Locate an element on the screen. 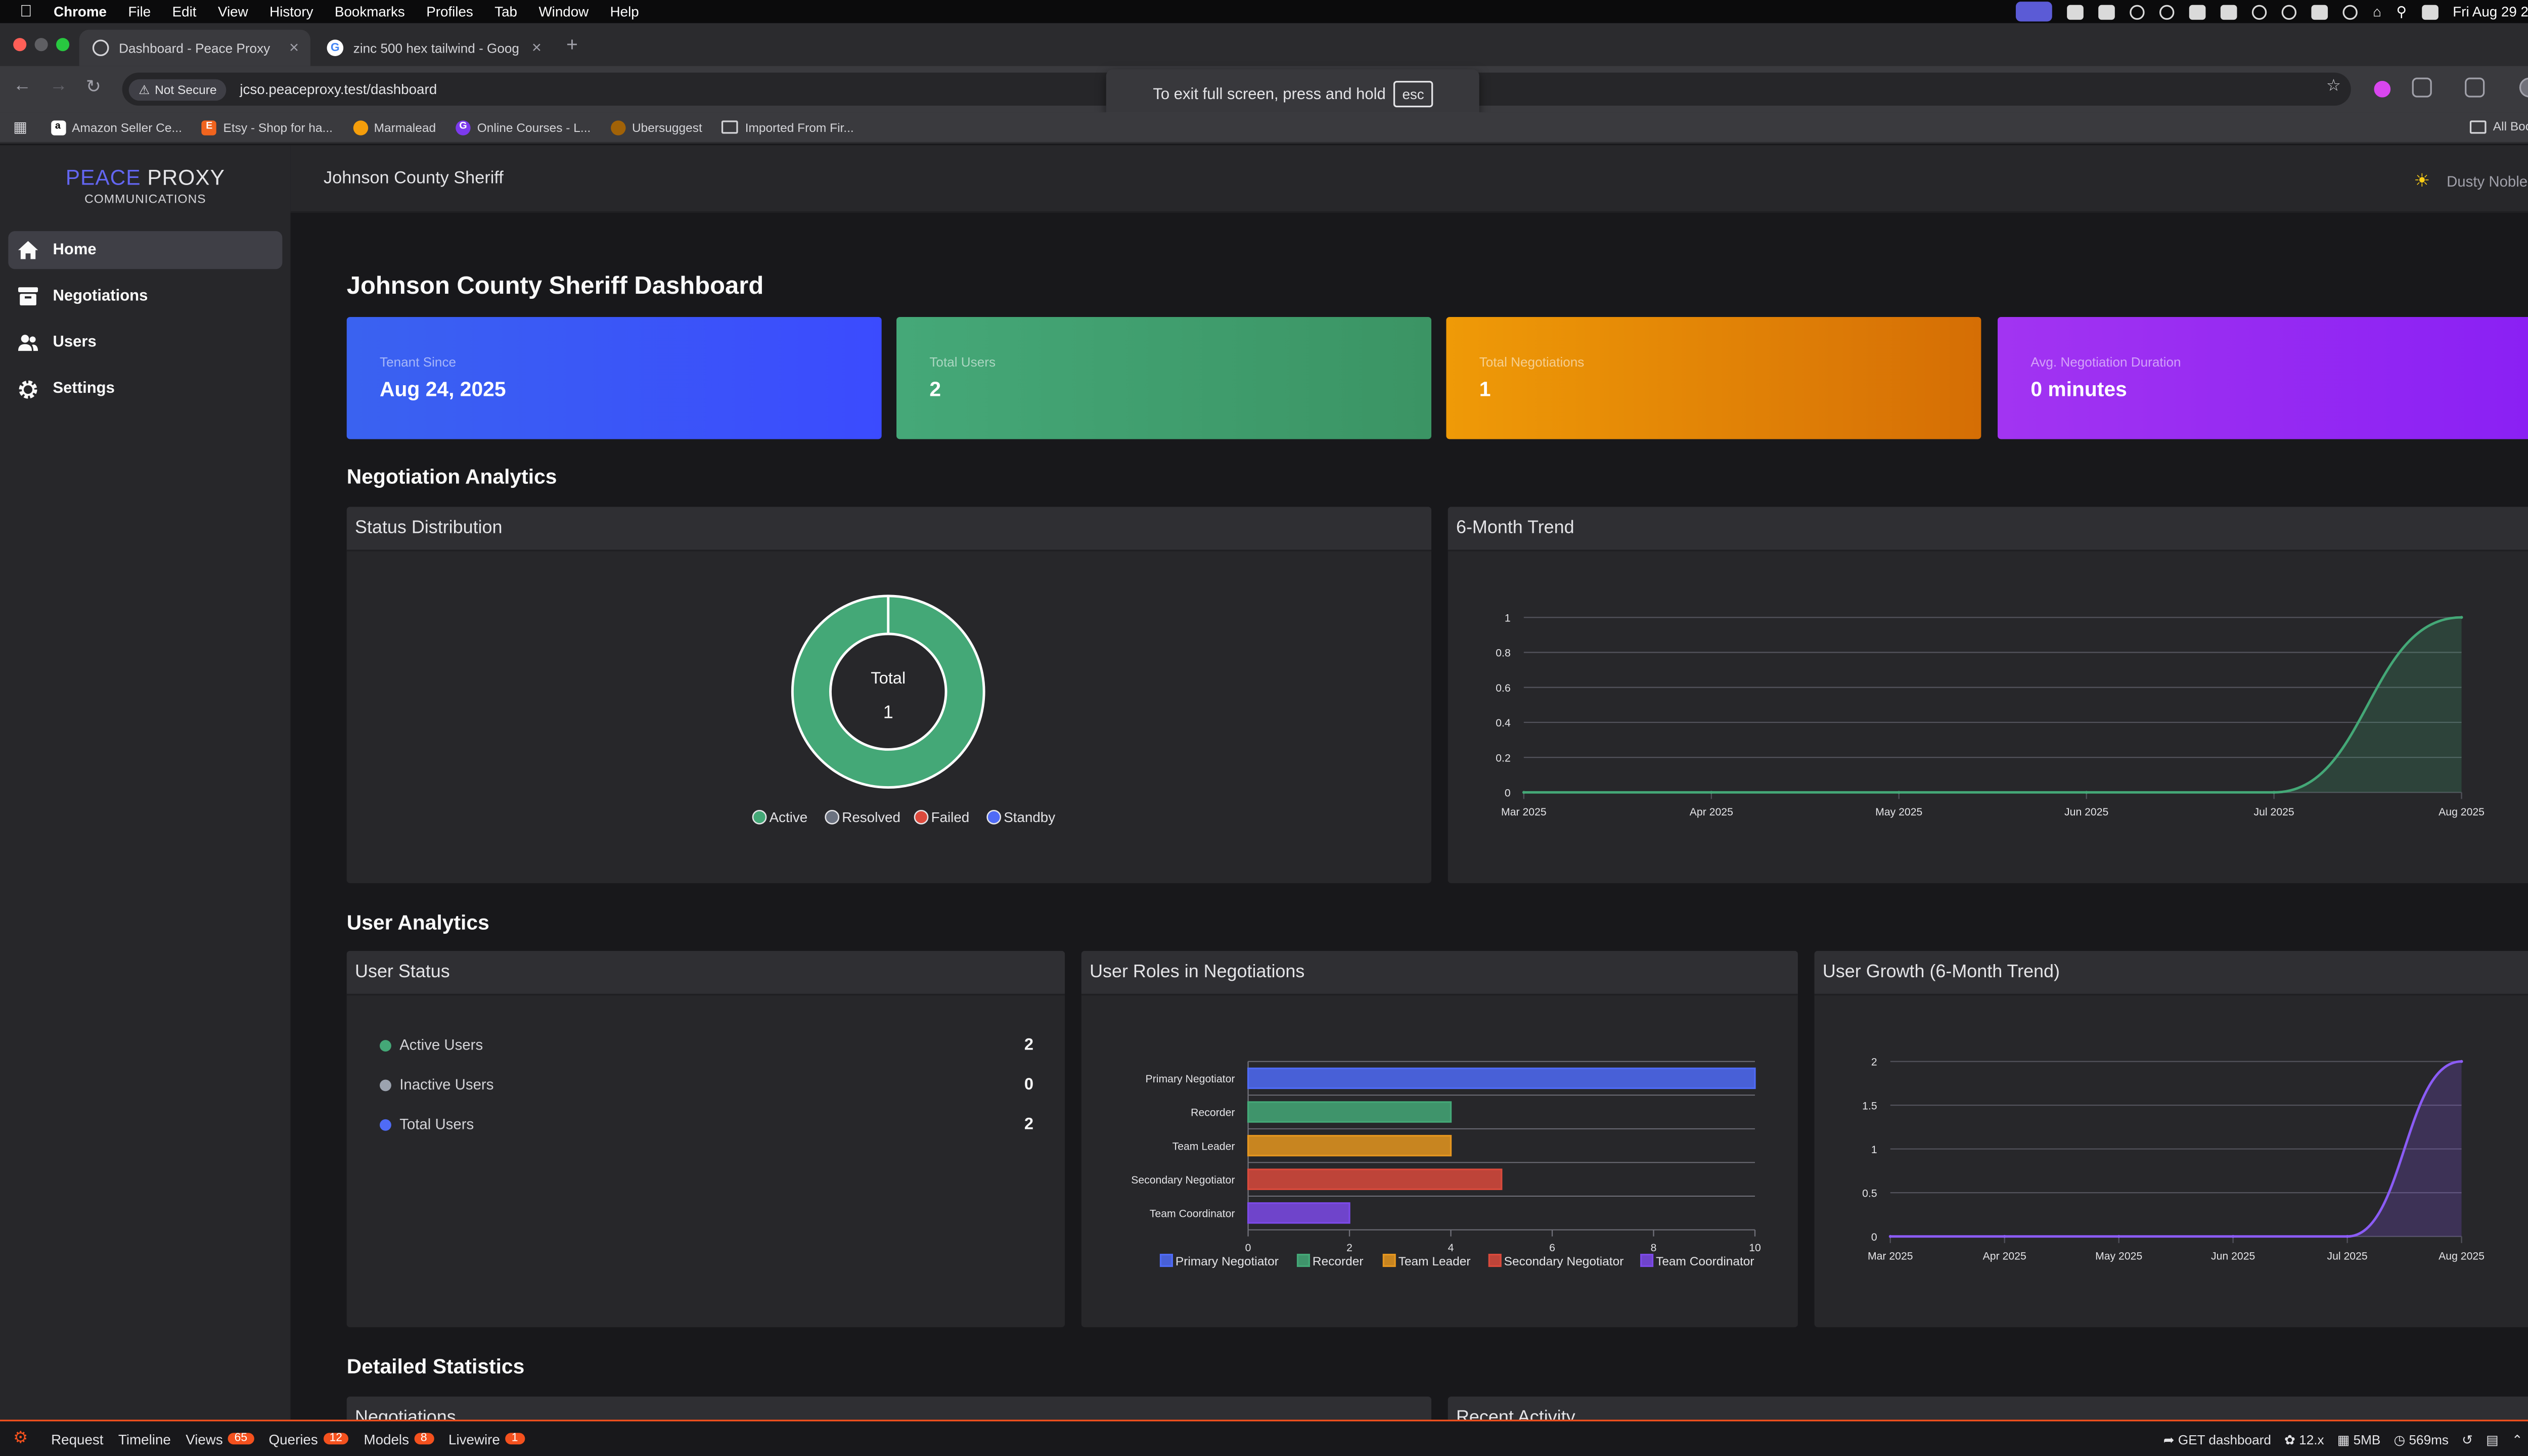  memory-icon: ▦ is located at coordinates (2346, 1439).